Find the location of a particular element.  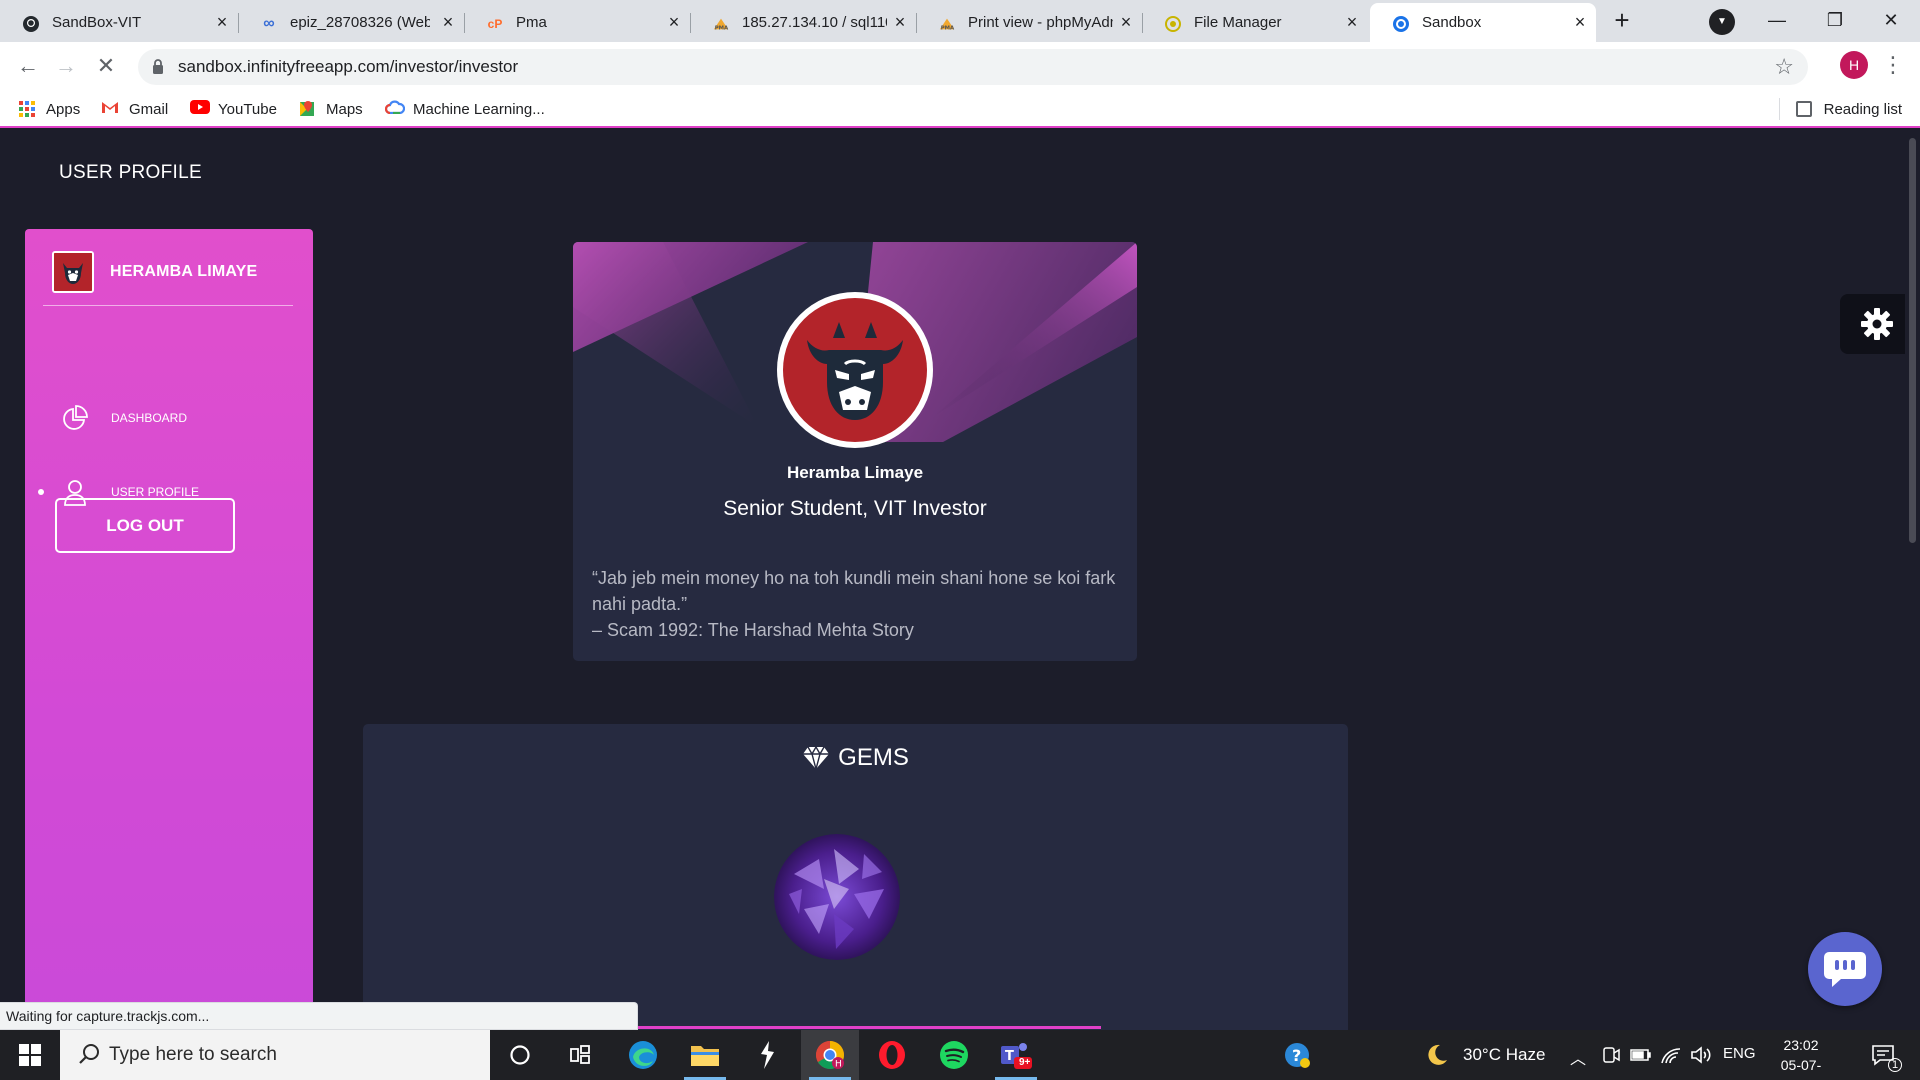

start-button is located at coordinates (30, 1055).